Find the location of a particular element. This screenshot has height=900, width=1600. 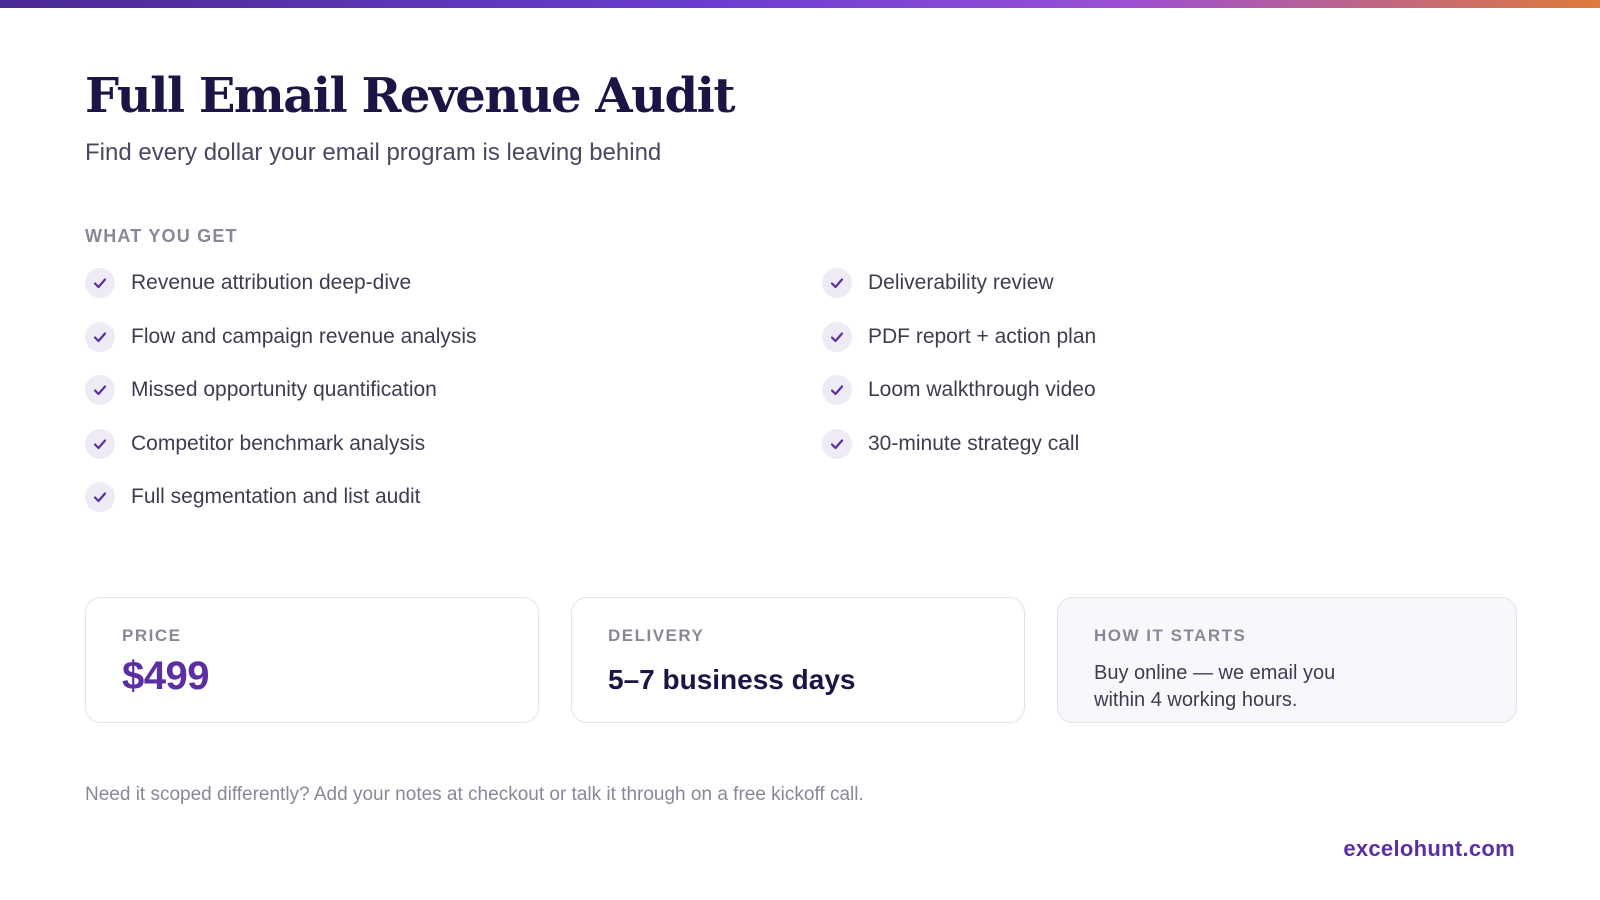

feature-item: Missed opportunity quantification is located at coordinates (281, 390).